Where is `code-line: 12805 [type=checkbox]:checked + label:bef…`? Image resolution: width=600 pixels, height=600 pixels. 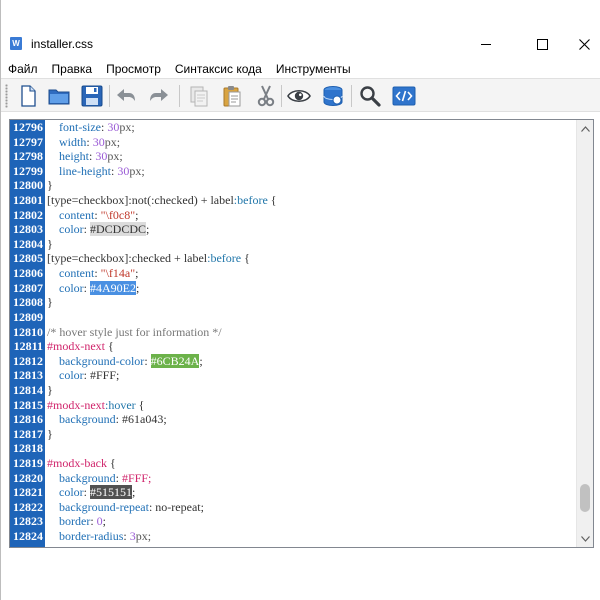 code-line: 12805 [type=checkbox]:checked + label:bef… is located at coordinates (295, 258).